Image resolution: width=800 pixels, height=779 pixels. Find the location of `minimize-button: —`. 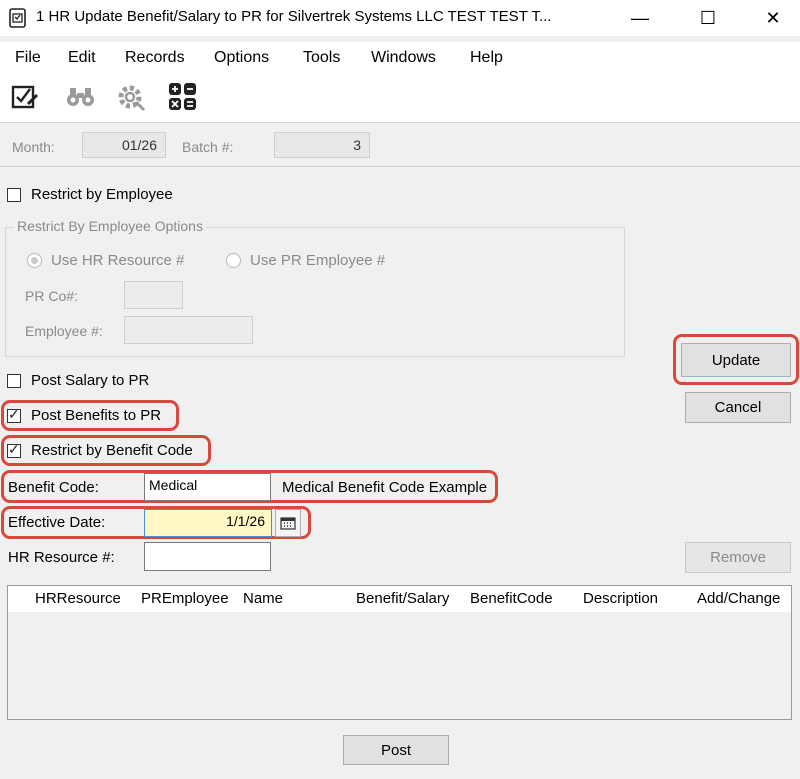

minimize-button: — is located at coordinates (640, 18).